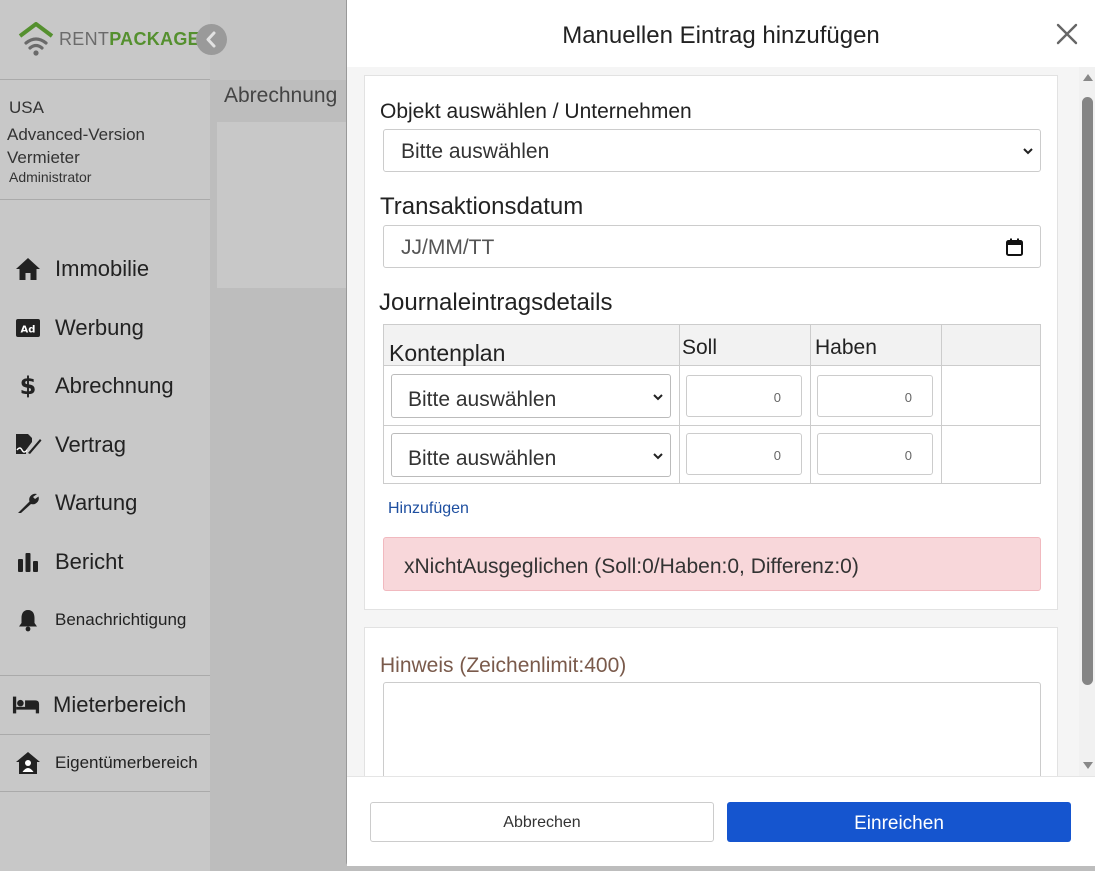  What do you see at coordinates (846, 347) in the screenshot?
I see `header-haben: Haben` at bounding box center [846, 347].